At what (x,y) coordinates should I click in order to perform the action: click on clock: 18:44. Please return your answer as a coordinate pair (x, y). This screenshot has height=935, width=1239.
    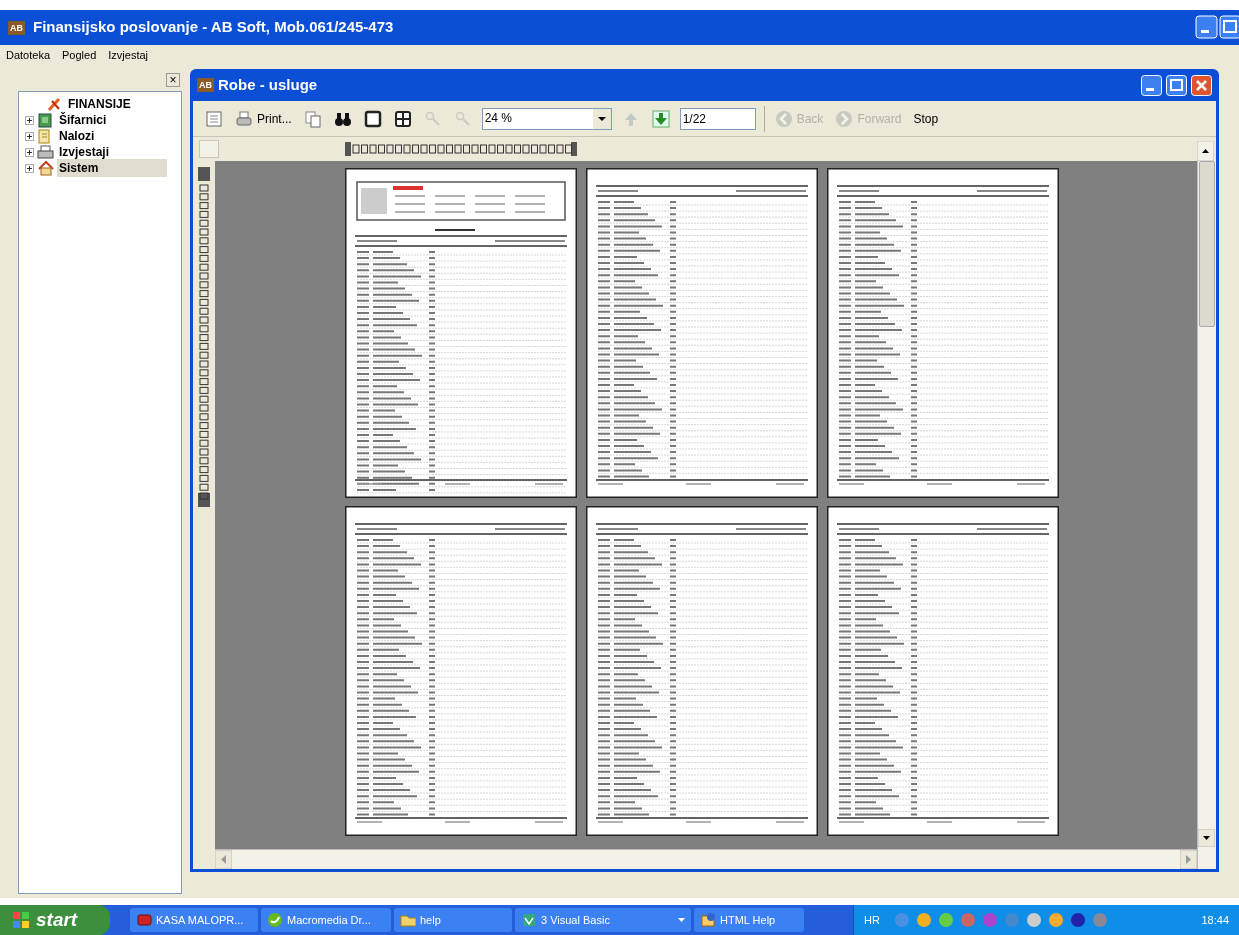
    Looking at the image, I should click on (1215, 920).